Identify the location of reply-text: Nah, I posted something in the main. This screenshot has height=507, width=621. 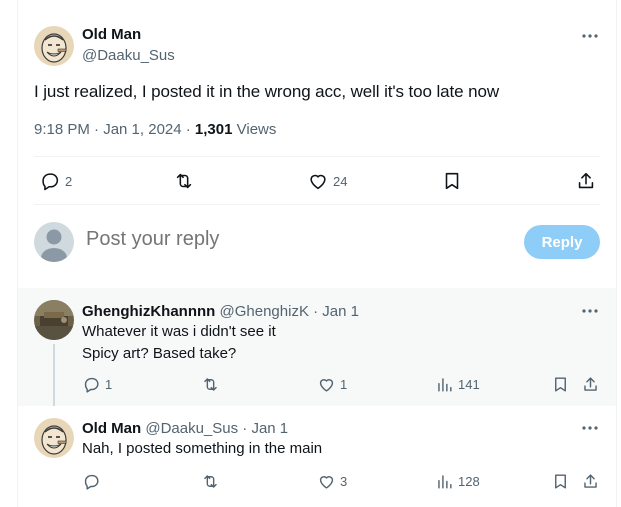
(202, 449).